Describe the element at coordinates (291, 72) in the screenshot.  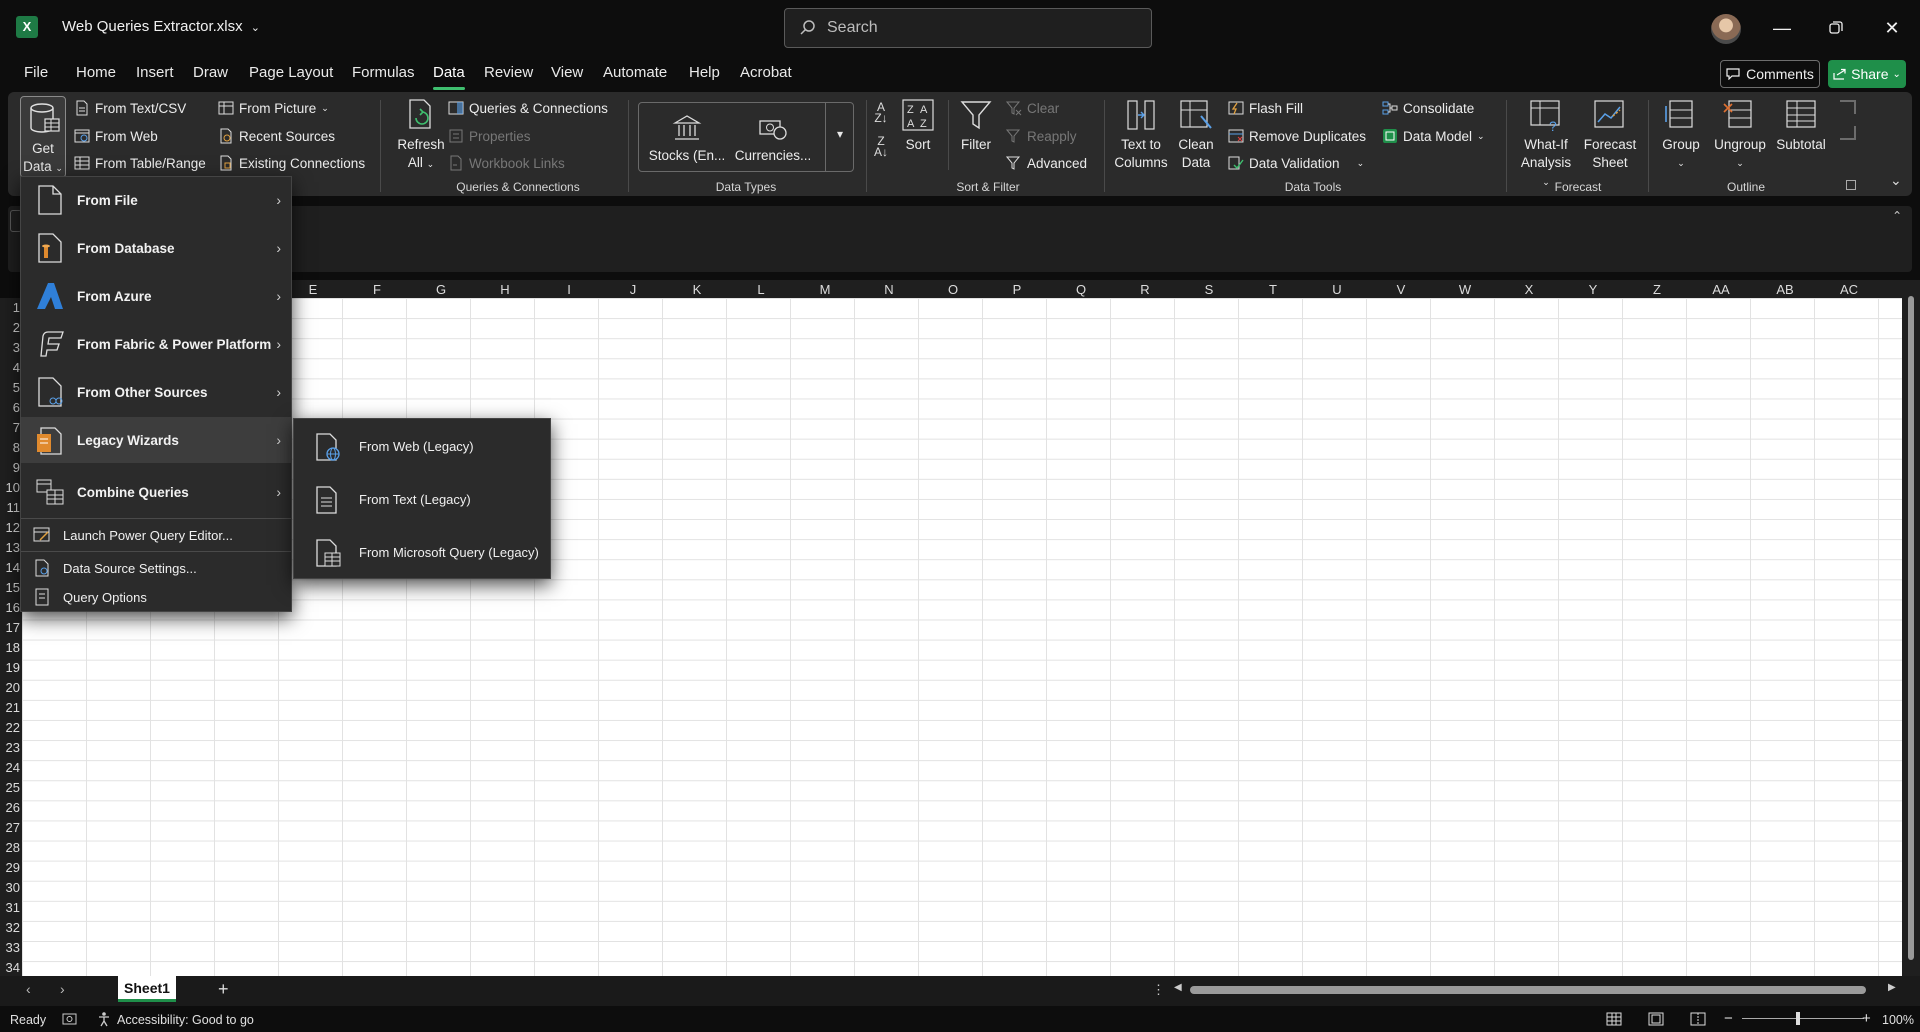
I see `tab-page-layout: Page Layout` at that location.